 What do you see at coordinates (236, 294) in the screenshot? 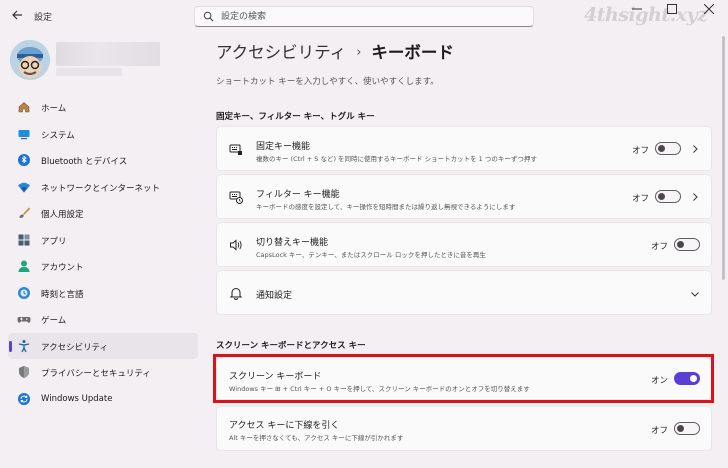
I see `bell-icon` at bounding box center [236, 294].